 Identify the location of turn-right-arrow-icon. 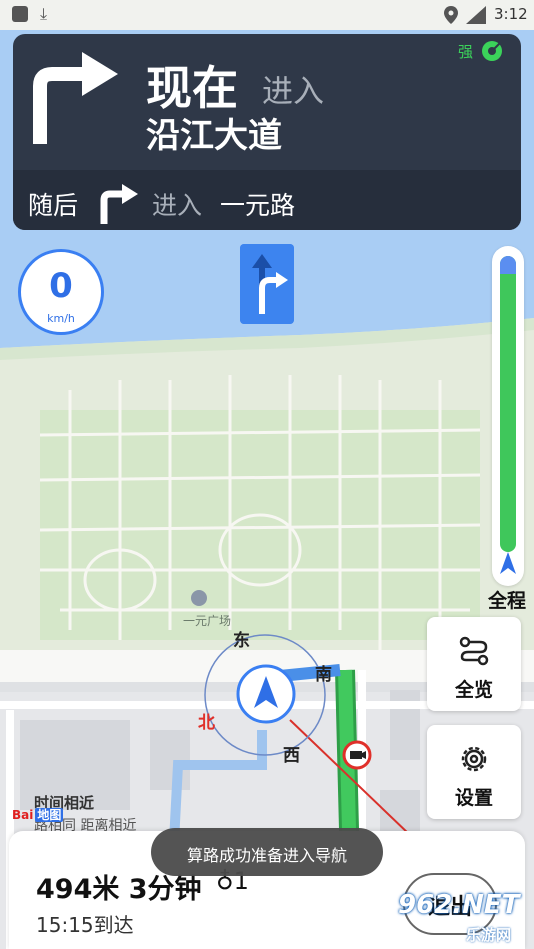
(75, 98).